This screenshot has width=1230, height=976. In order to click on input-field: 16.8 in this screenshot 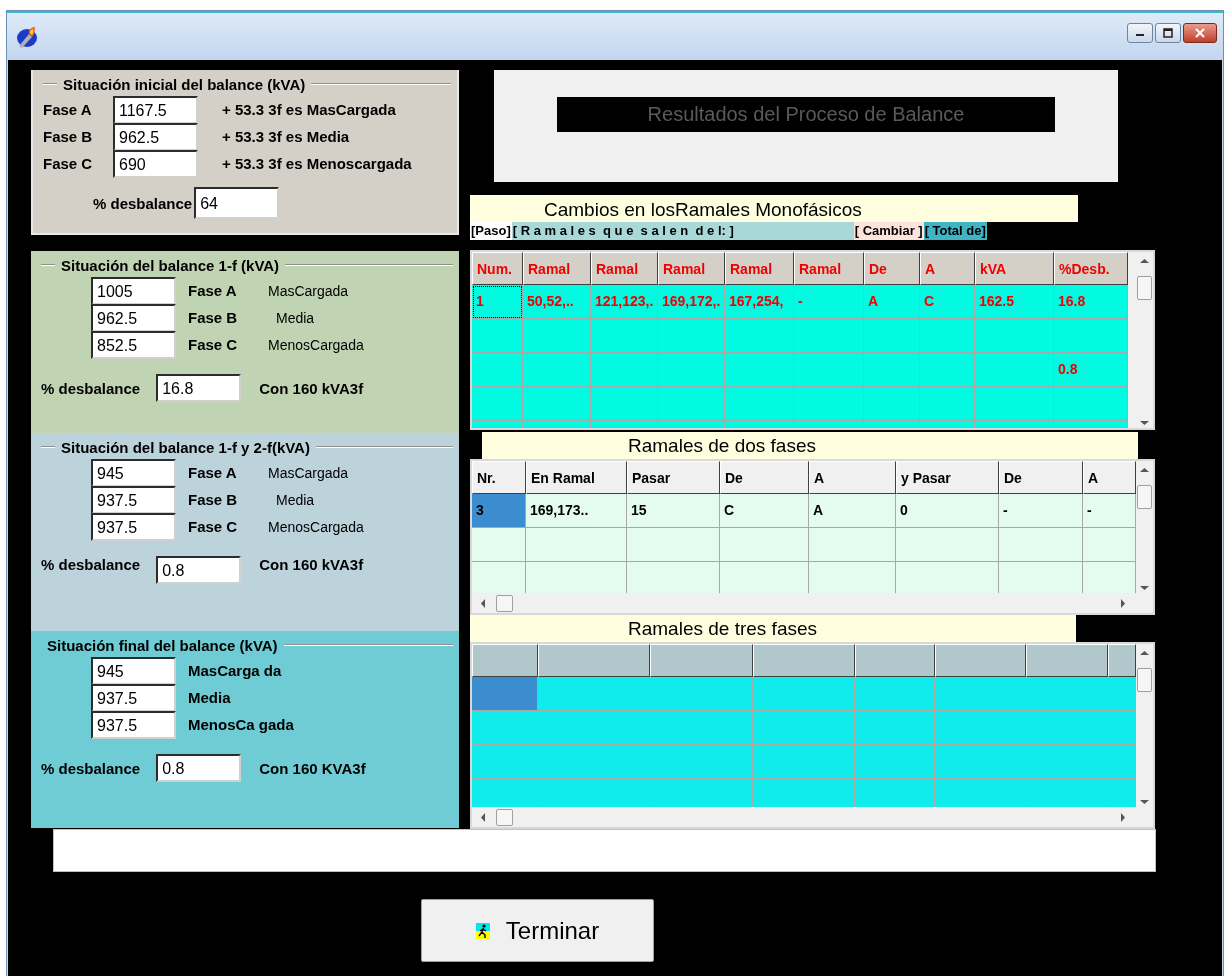, I will do `click(199, 388)`.